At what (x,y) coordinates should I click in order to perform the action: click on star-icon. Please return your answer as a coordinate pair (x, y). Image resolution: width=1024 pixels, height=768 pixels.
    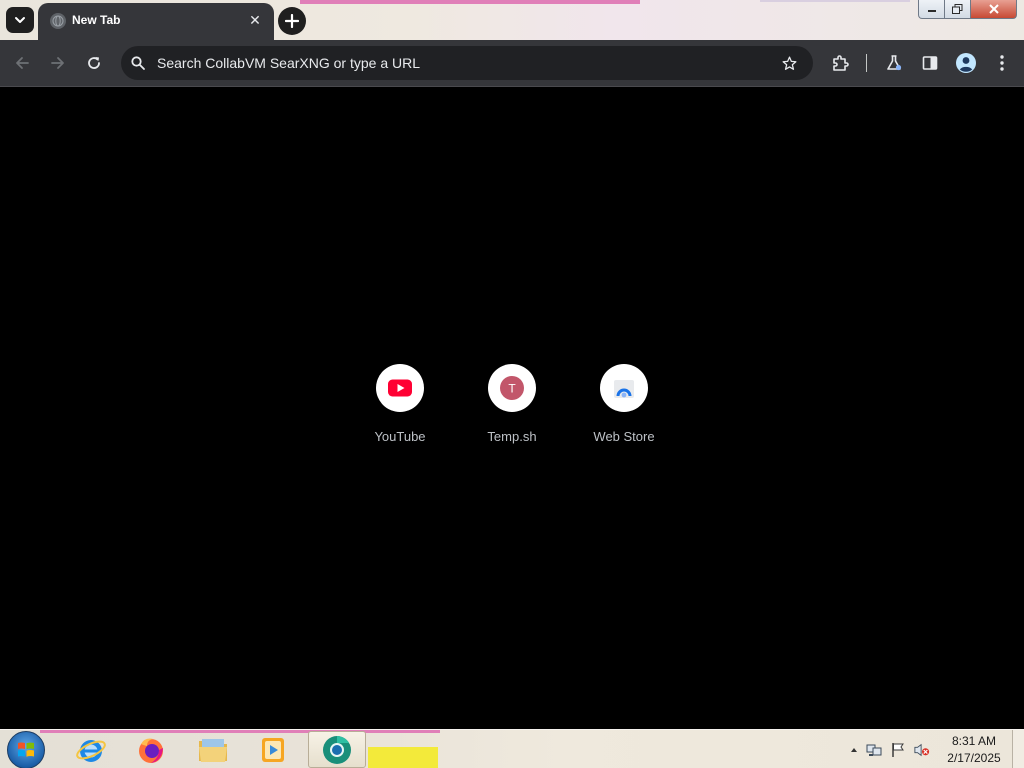
    Looking at the image, I should click on (789, 62).